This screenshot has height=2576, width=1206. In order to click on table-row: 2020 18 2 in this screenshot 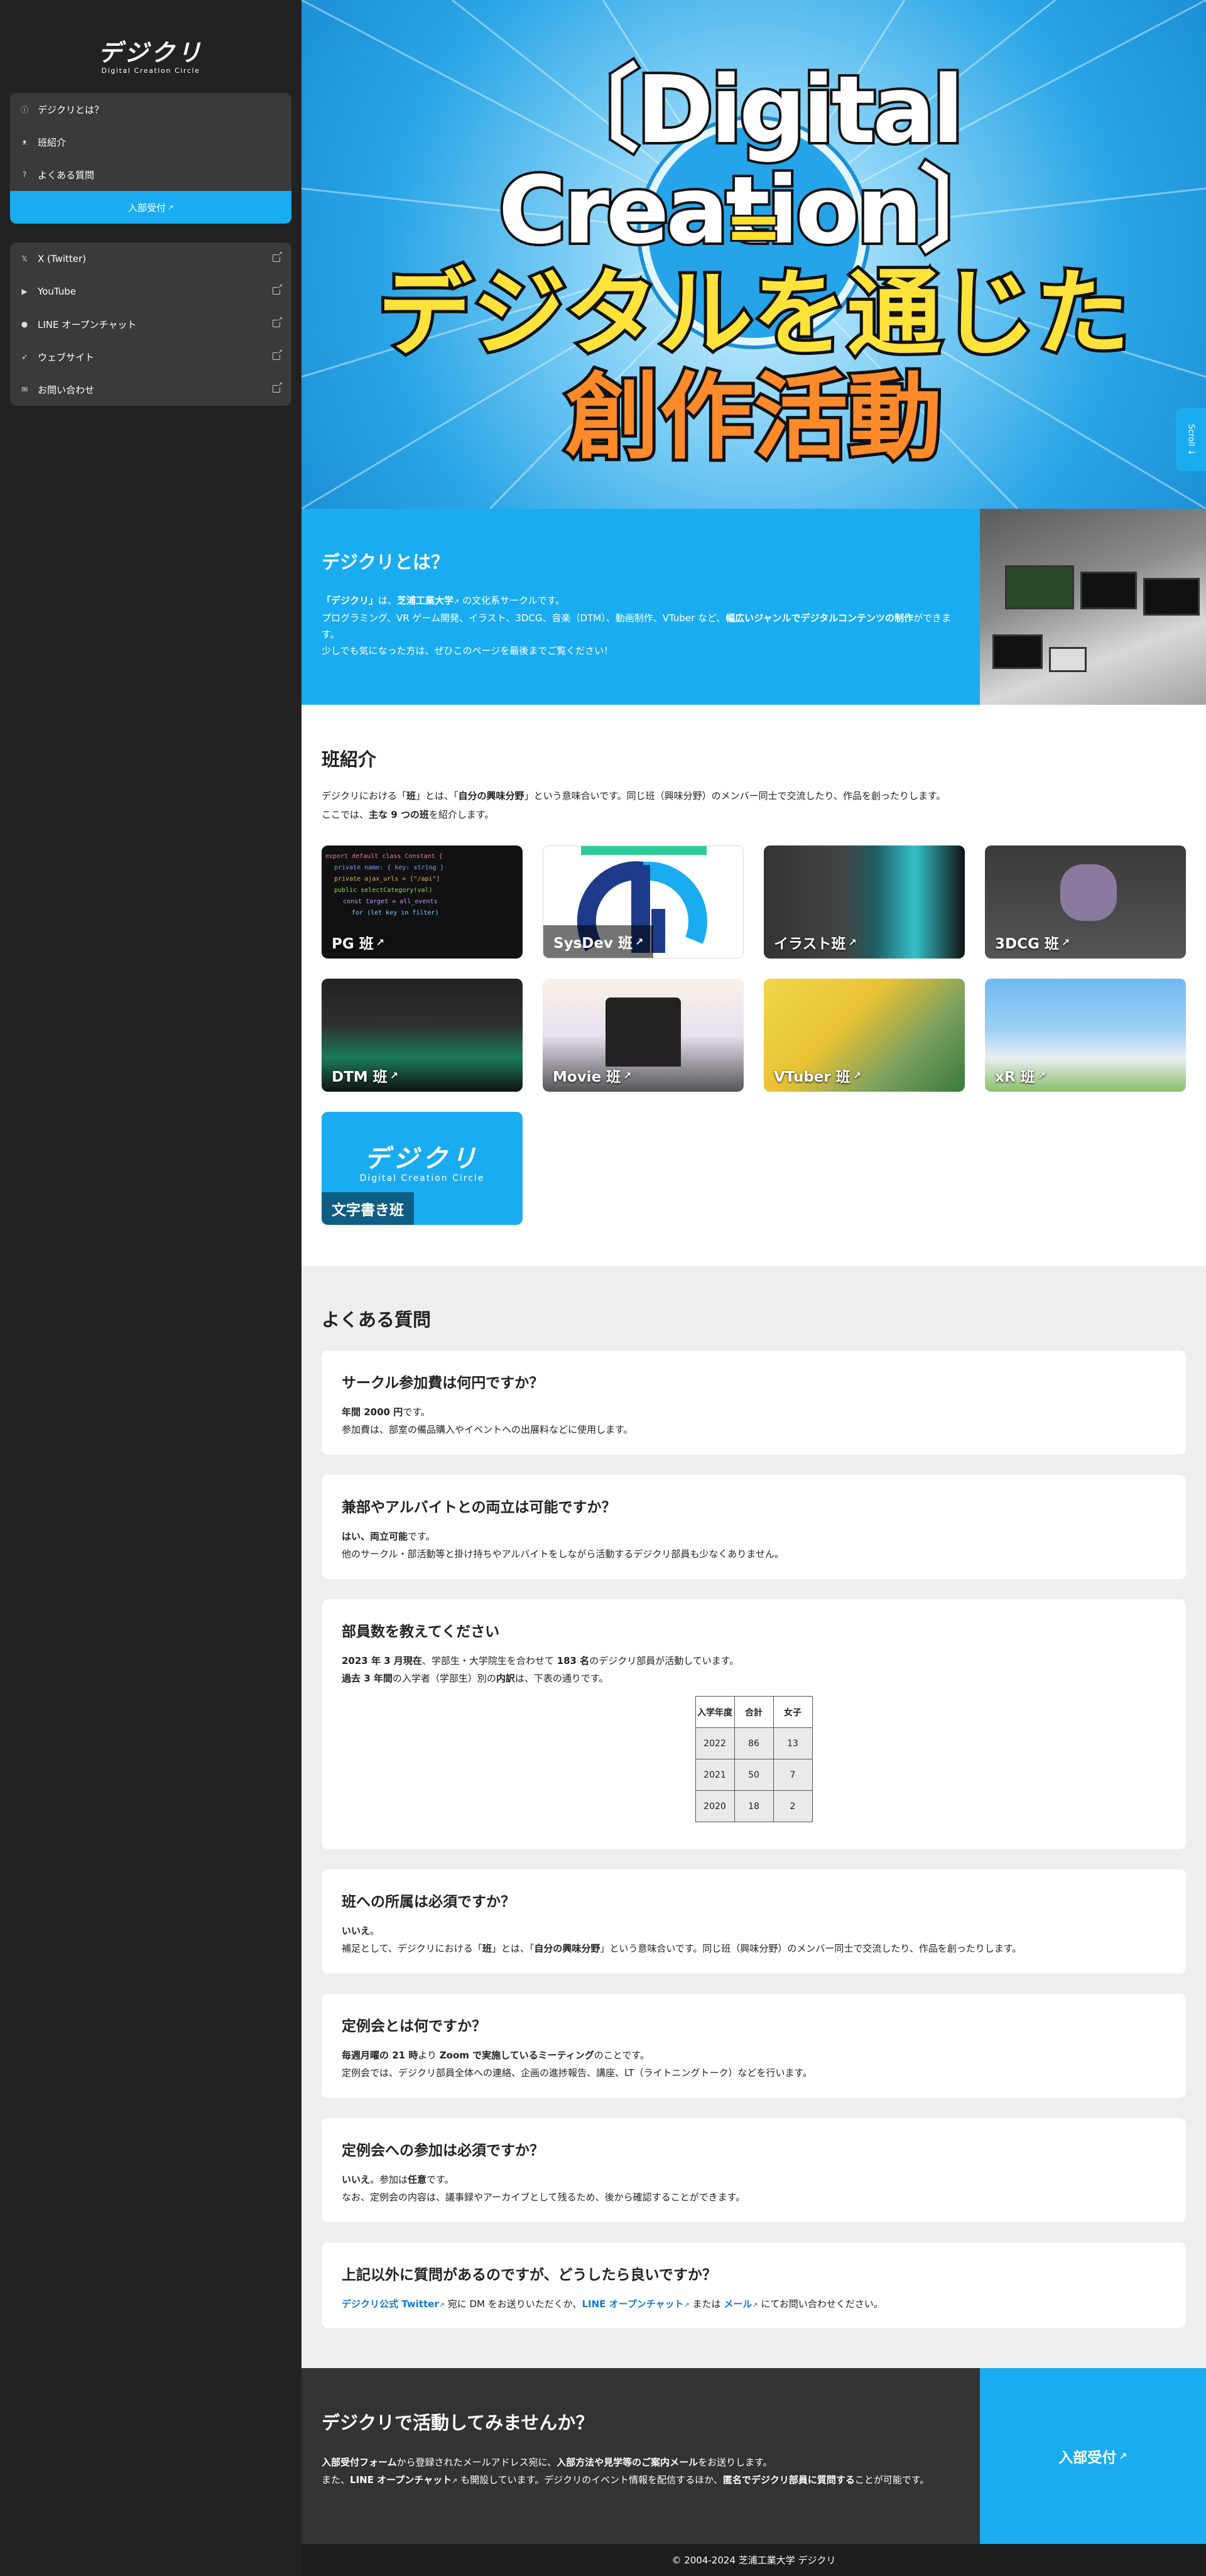, I will do `click(754, 1806)`.